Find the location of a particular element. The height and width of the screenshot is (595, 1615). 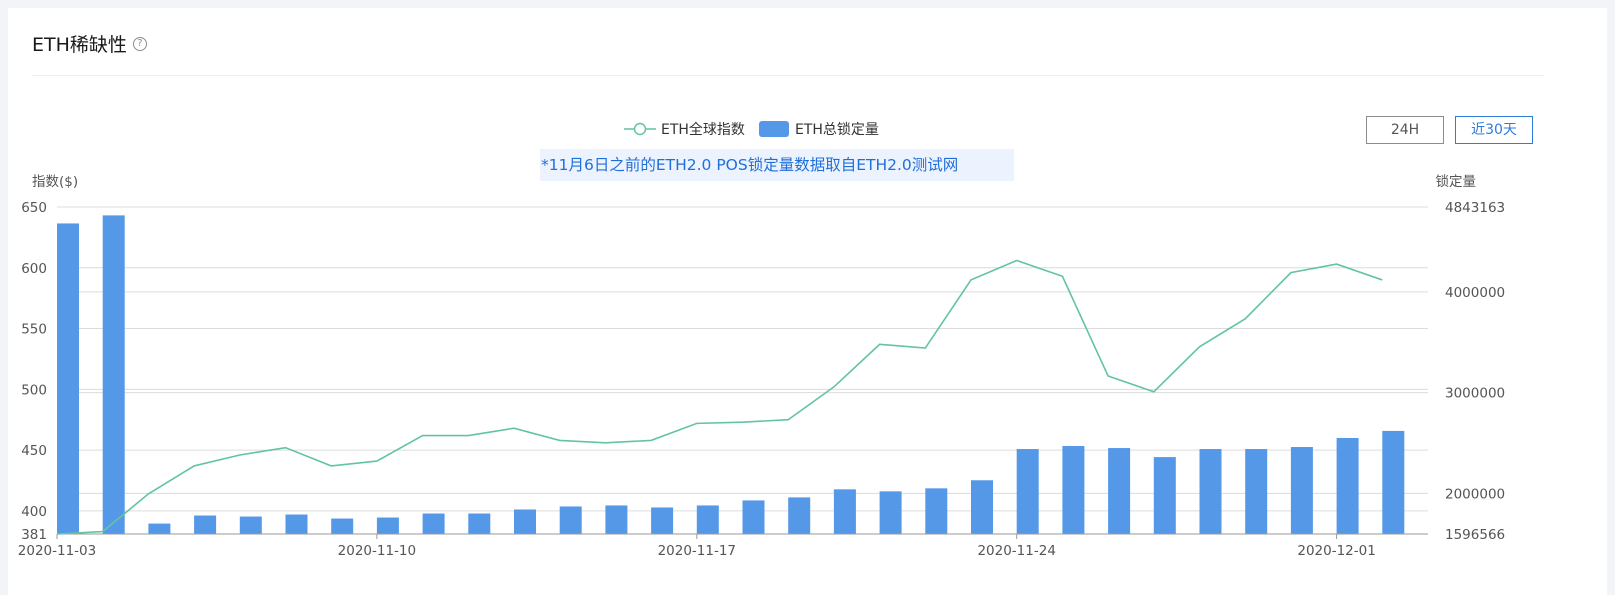

y-left-tick-label: 550 is located at coordinates (34, 330).